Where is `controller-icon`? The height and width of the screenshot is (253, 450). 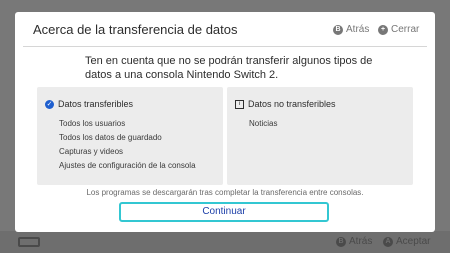 controller-icon is located at coordinates (29, 242).